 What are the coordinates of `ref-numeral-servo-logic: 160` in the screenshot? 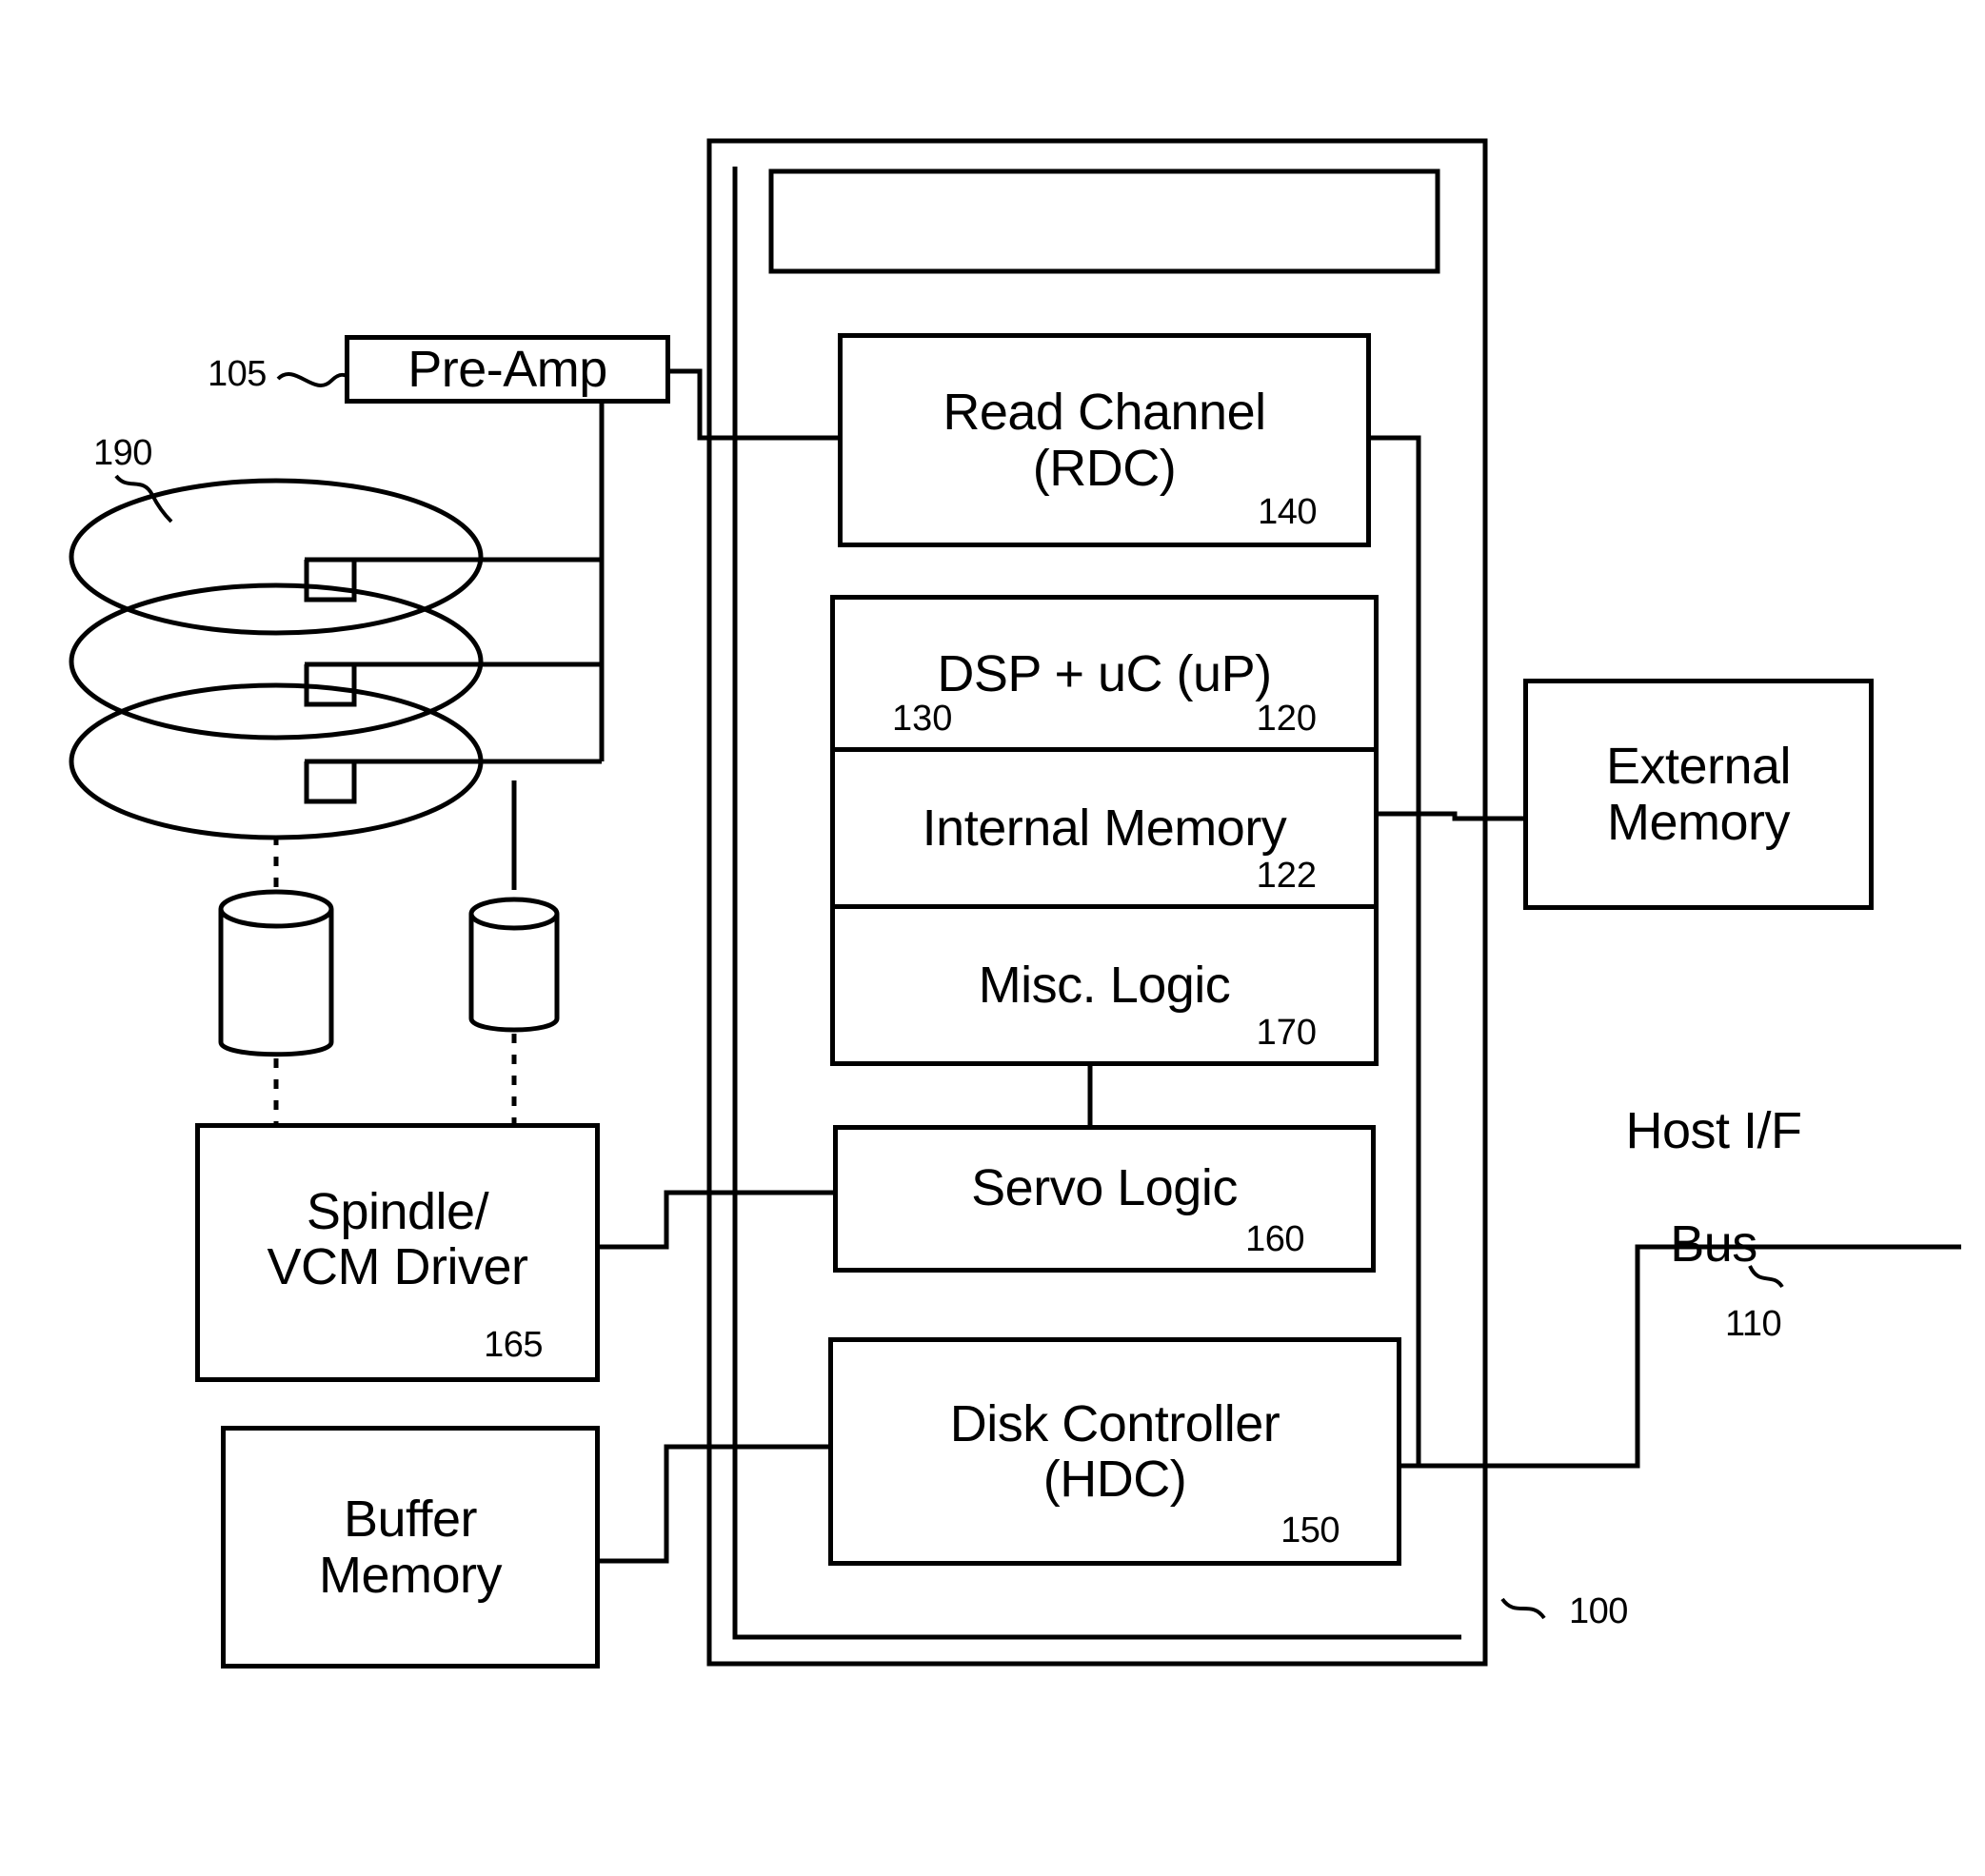 It's located at (1274, 1239).